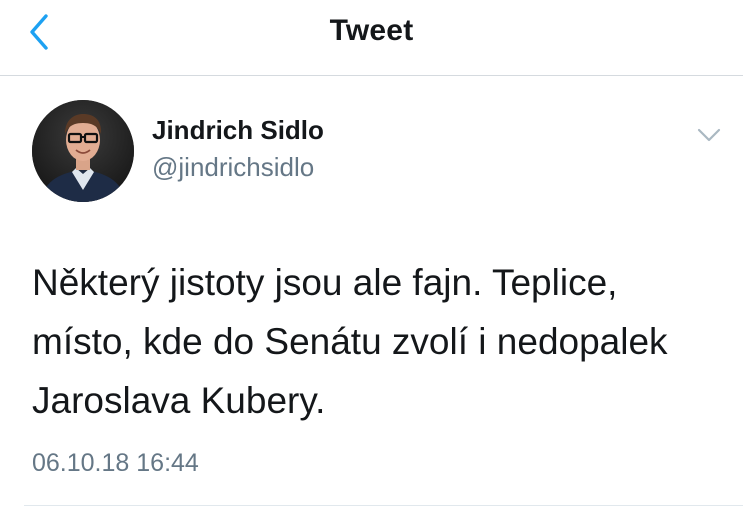 Image resolution: width=743 pixels, height=509 pixels. What do you see at coordinates (383, 505) in the screenshot?
I see `divider` at bounding box center [383, 505].